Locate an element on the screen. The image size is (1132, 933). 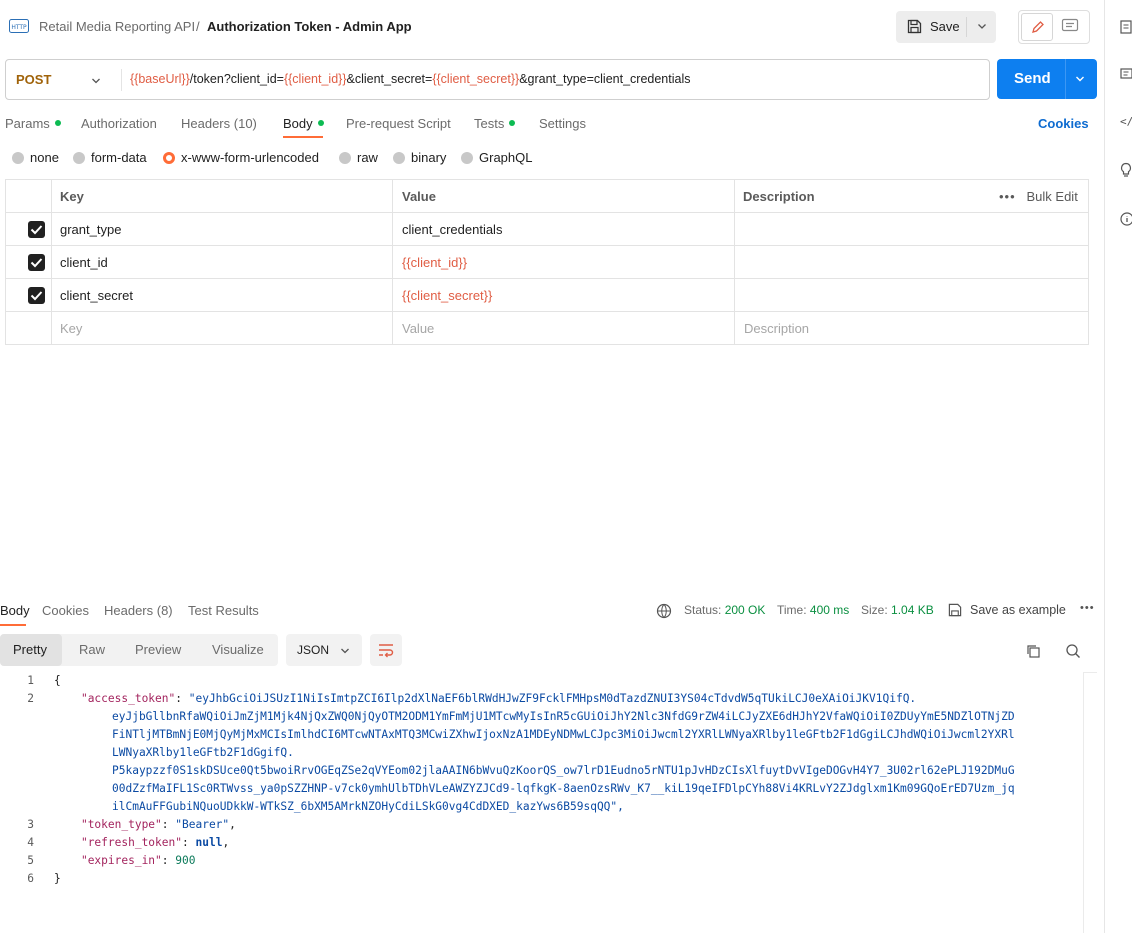
format-select: JSON is located at coordinates (324, 650).